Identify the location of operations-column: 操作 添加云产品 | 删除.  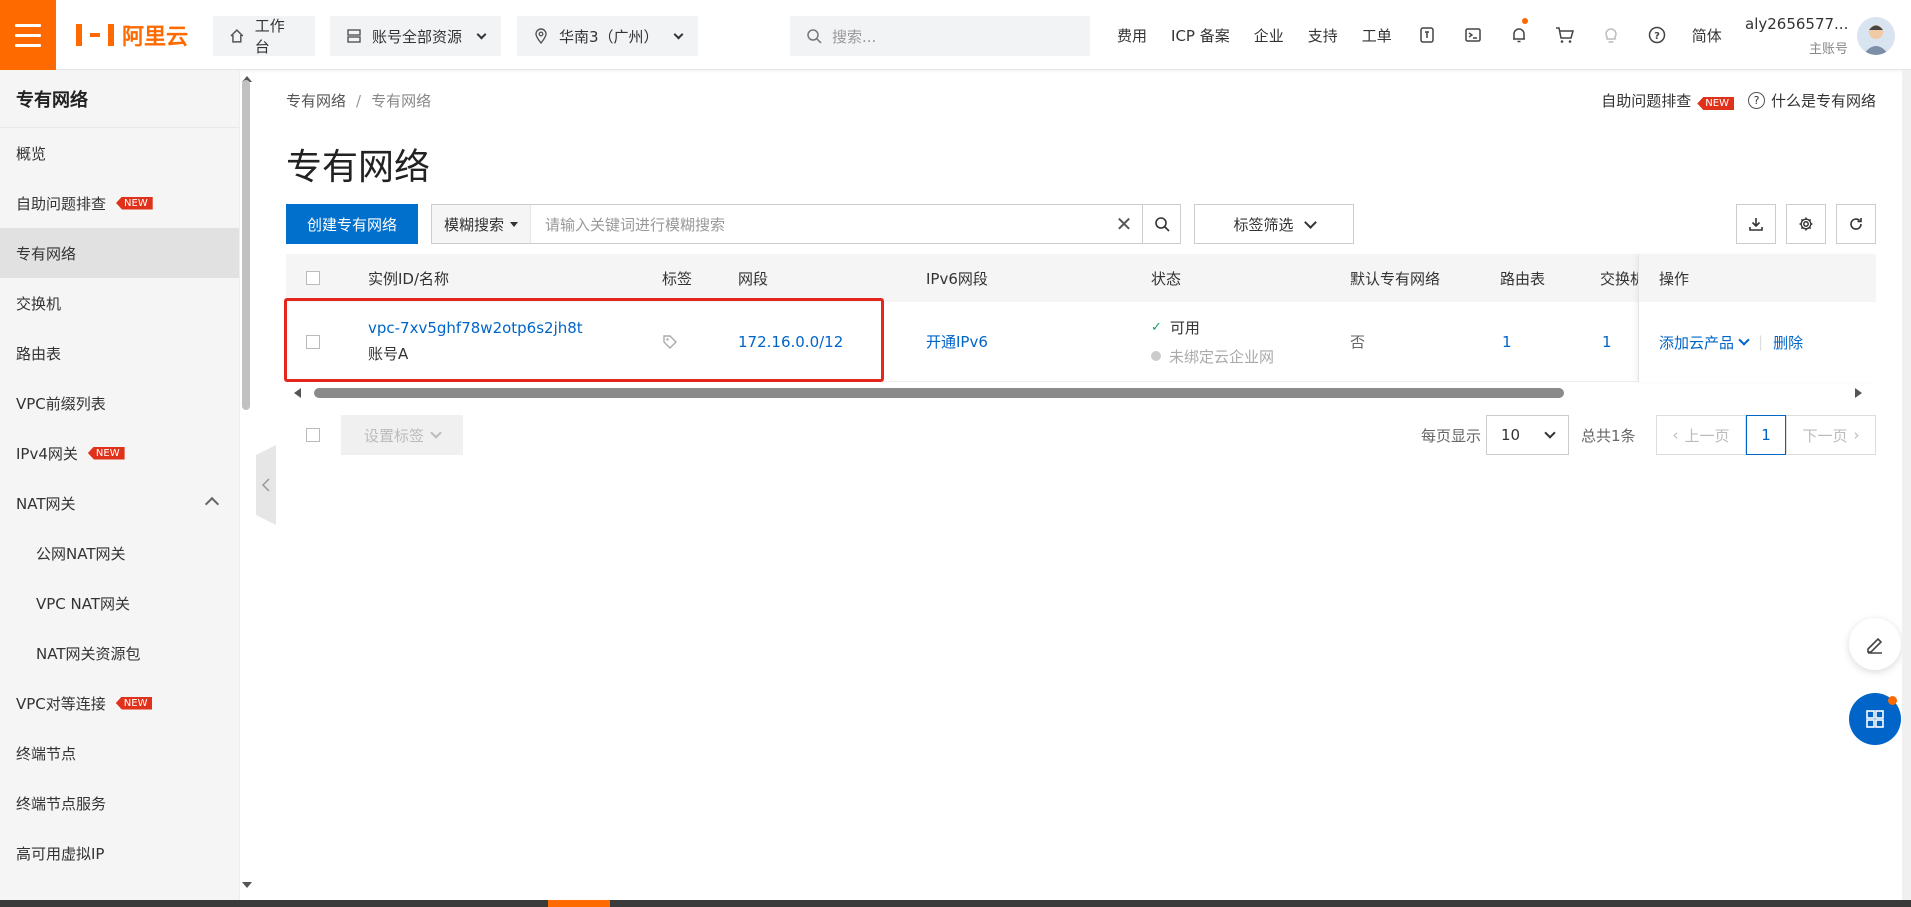
(1757, 318).